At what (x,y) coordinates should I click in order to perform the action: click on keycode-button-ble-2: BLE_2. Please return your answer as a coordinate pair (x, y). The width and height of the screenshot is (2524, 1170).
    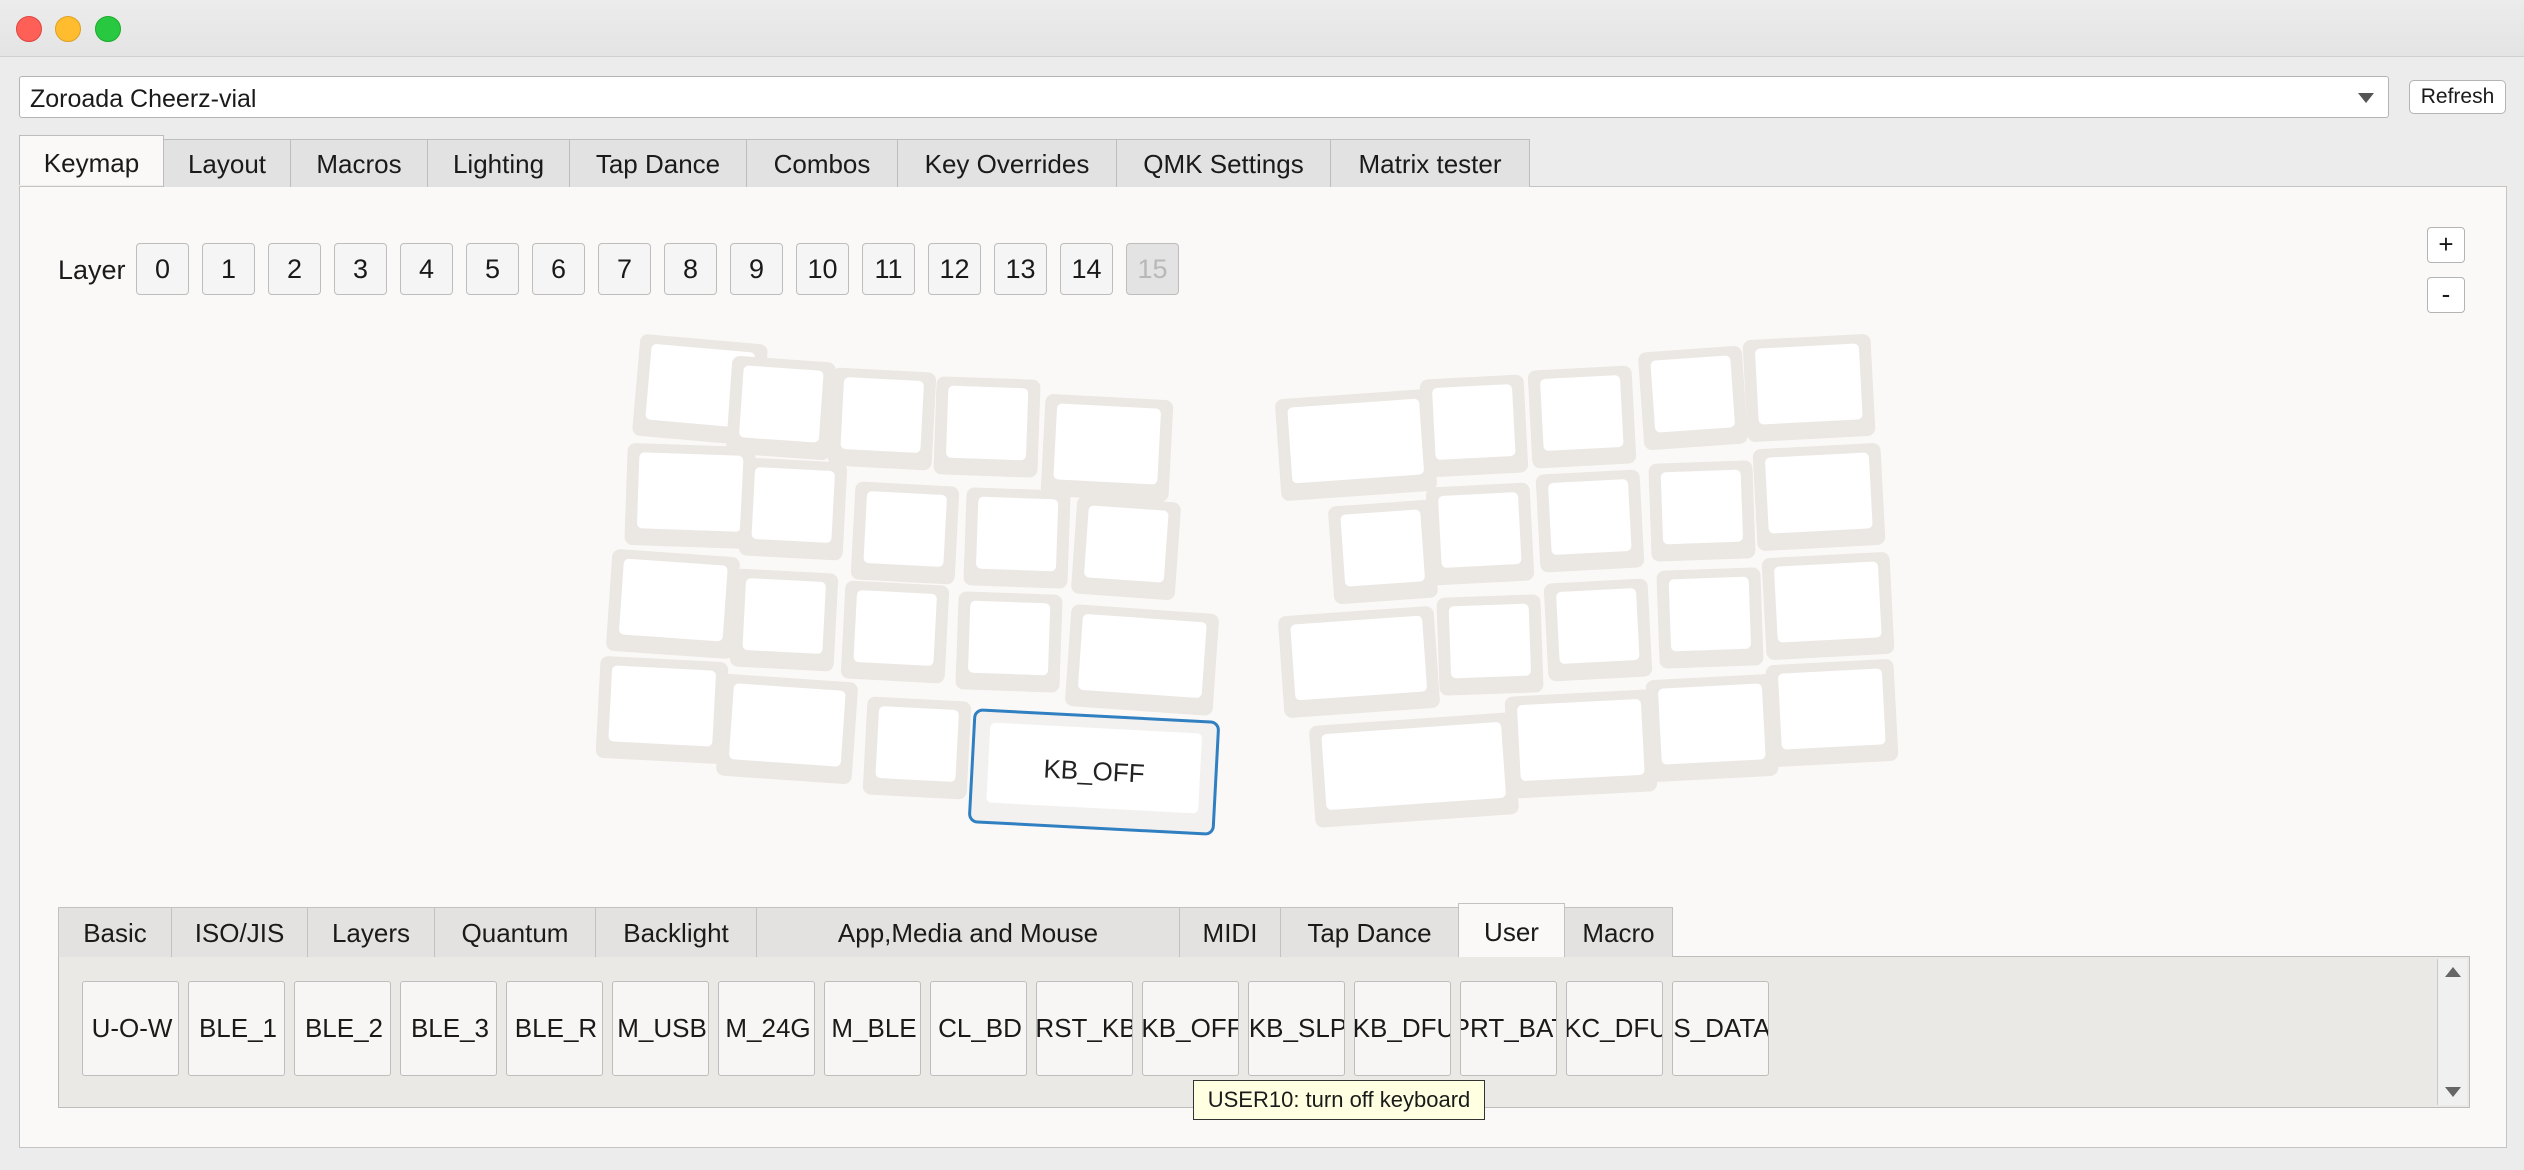
    Looking at the image, I should click on (342, 1028).